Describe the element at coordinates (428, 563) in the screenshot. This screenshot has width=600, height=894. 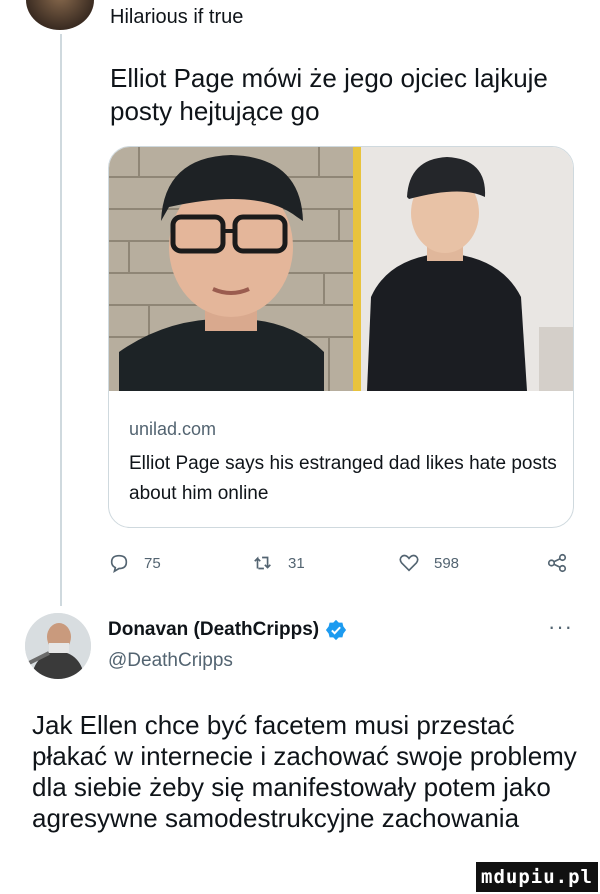
I see `like-button: 598` at that location.